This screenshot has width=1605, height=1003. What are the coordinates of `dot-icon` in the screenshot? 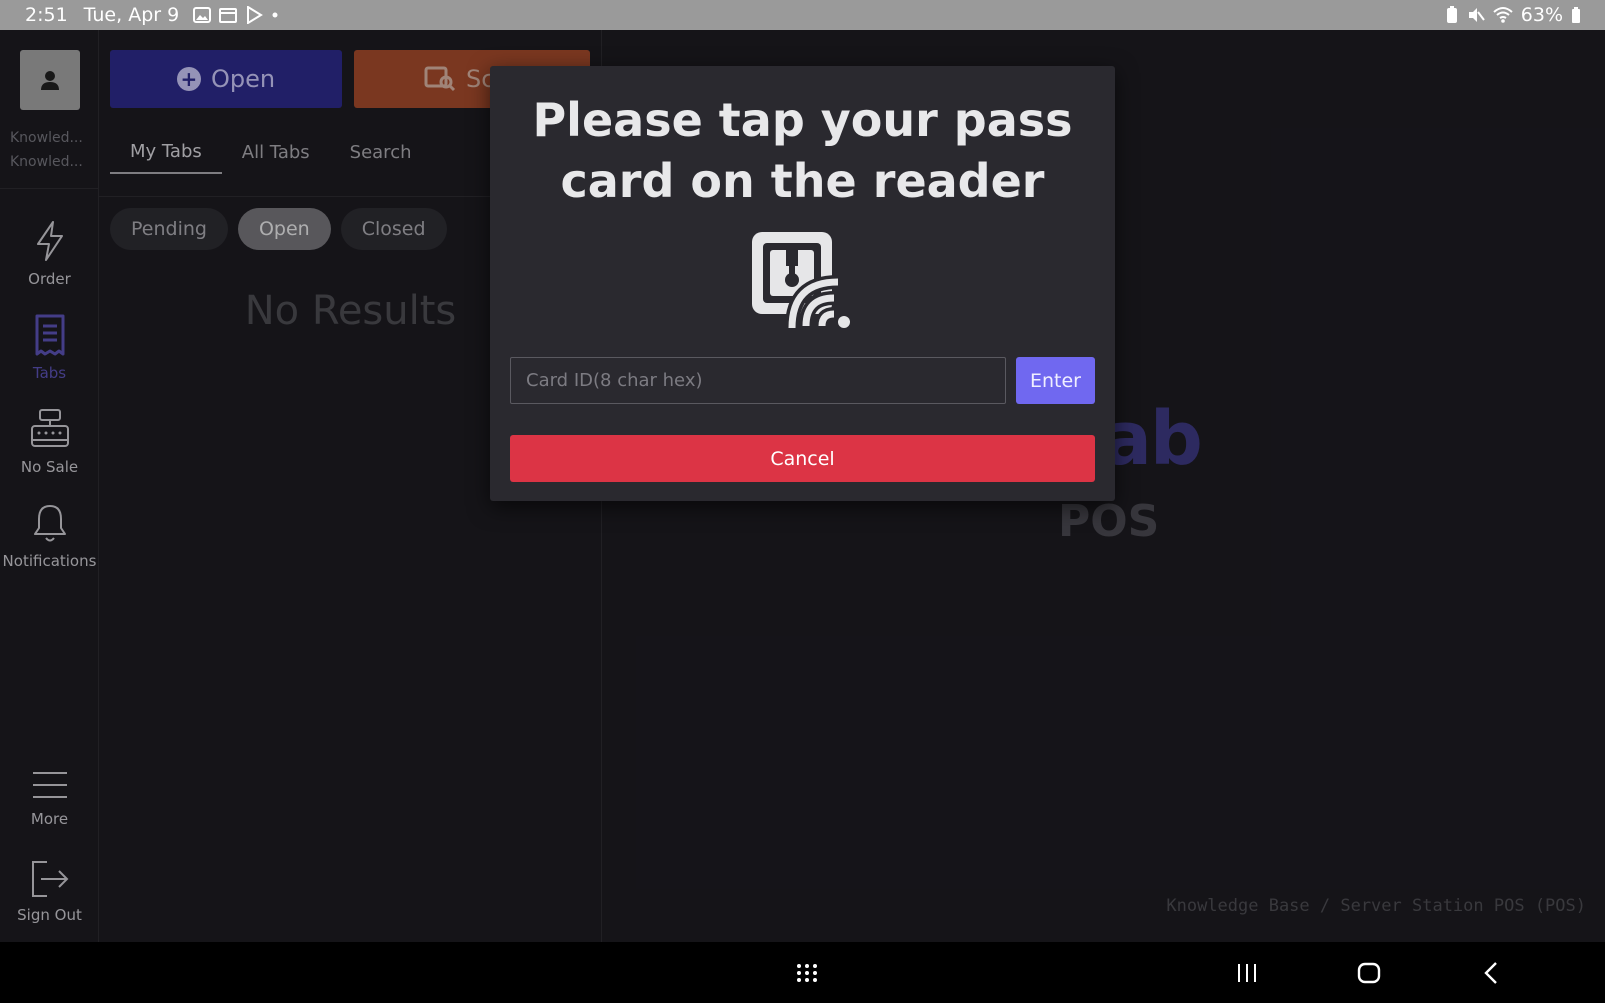 It's located at (275, 15).